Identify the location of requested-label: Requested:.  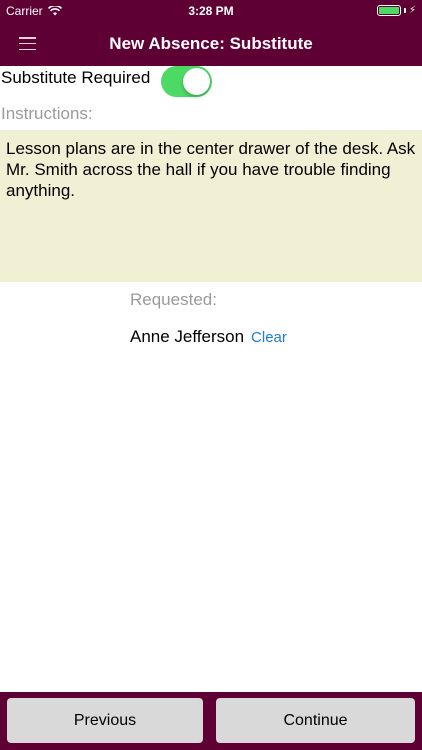
(173, 299).